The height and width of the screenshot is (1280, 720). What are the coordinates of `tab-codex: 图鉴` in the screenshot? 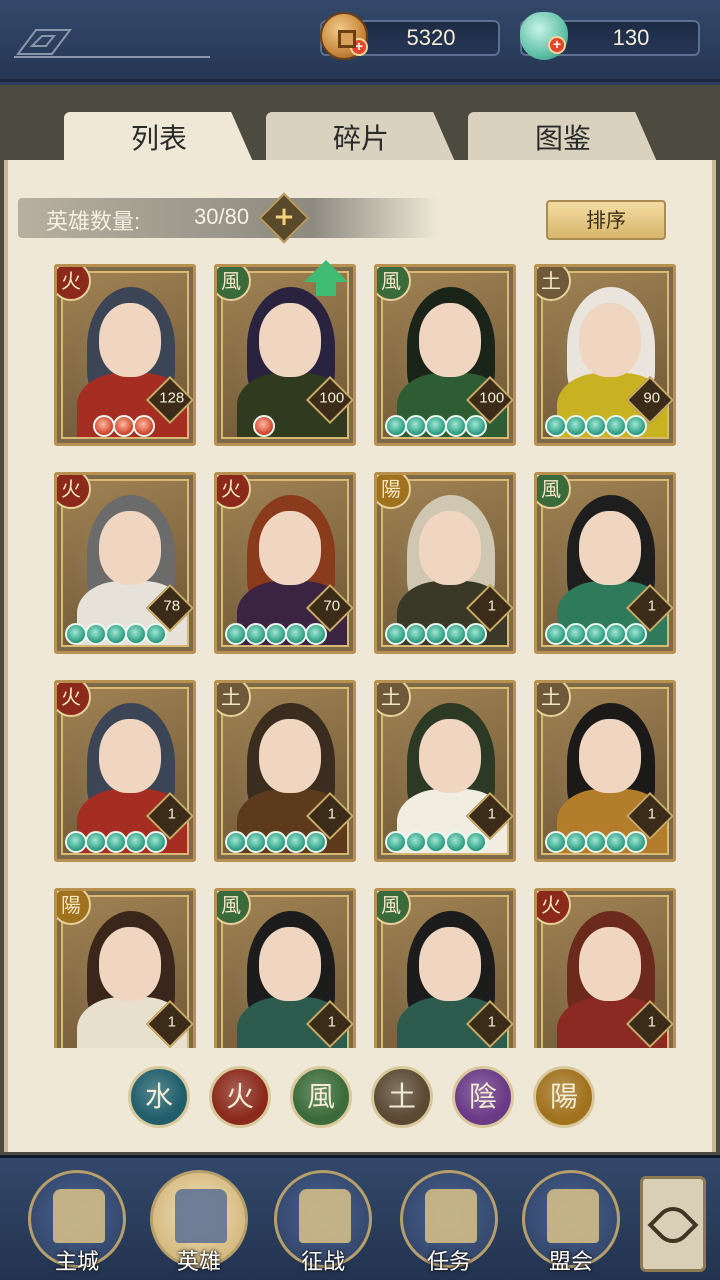 It's located at (563, 138).